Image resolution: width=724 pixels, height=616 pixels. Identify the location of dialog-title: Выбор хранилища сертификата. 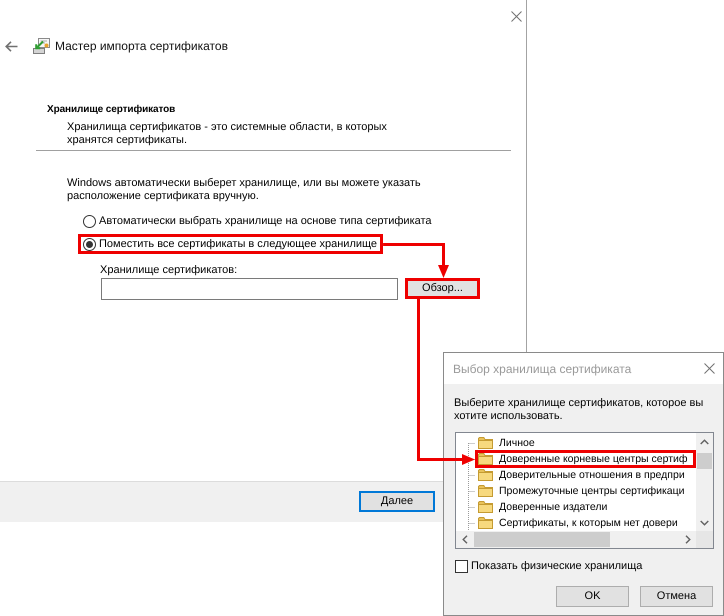
(542, 368).